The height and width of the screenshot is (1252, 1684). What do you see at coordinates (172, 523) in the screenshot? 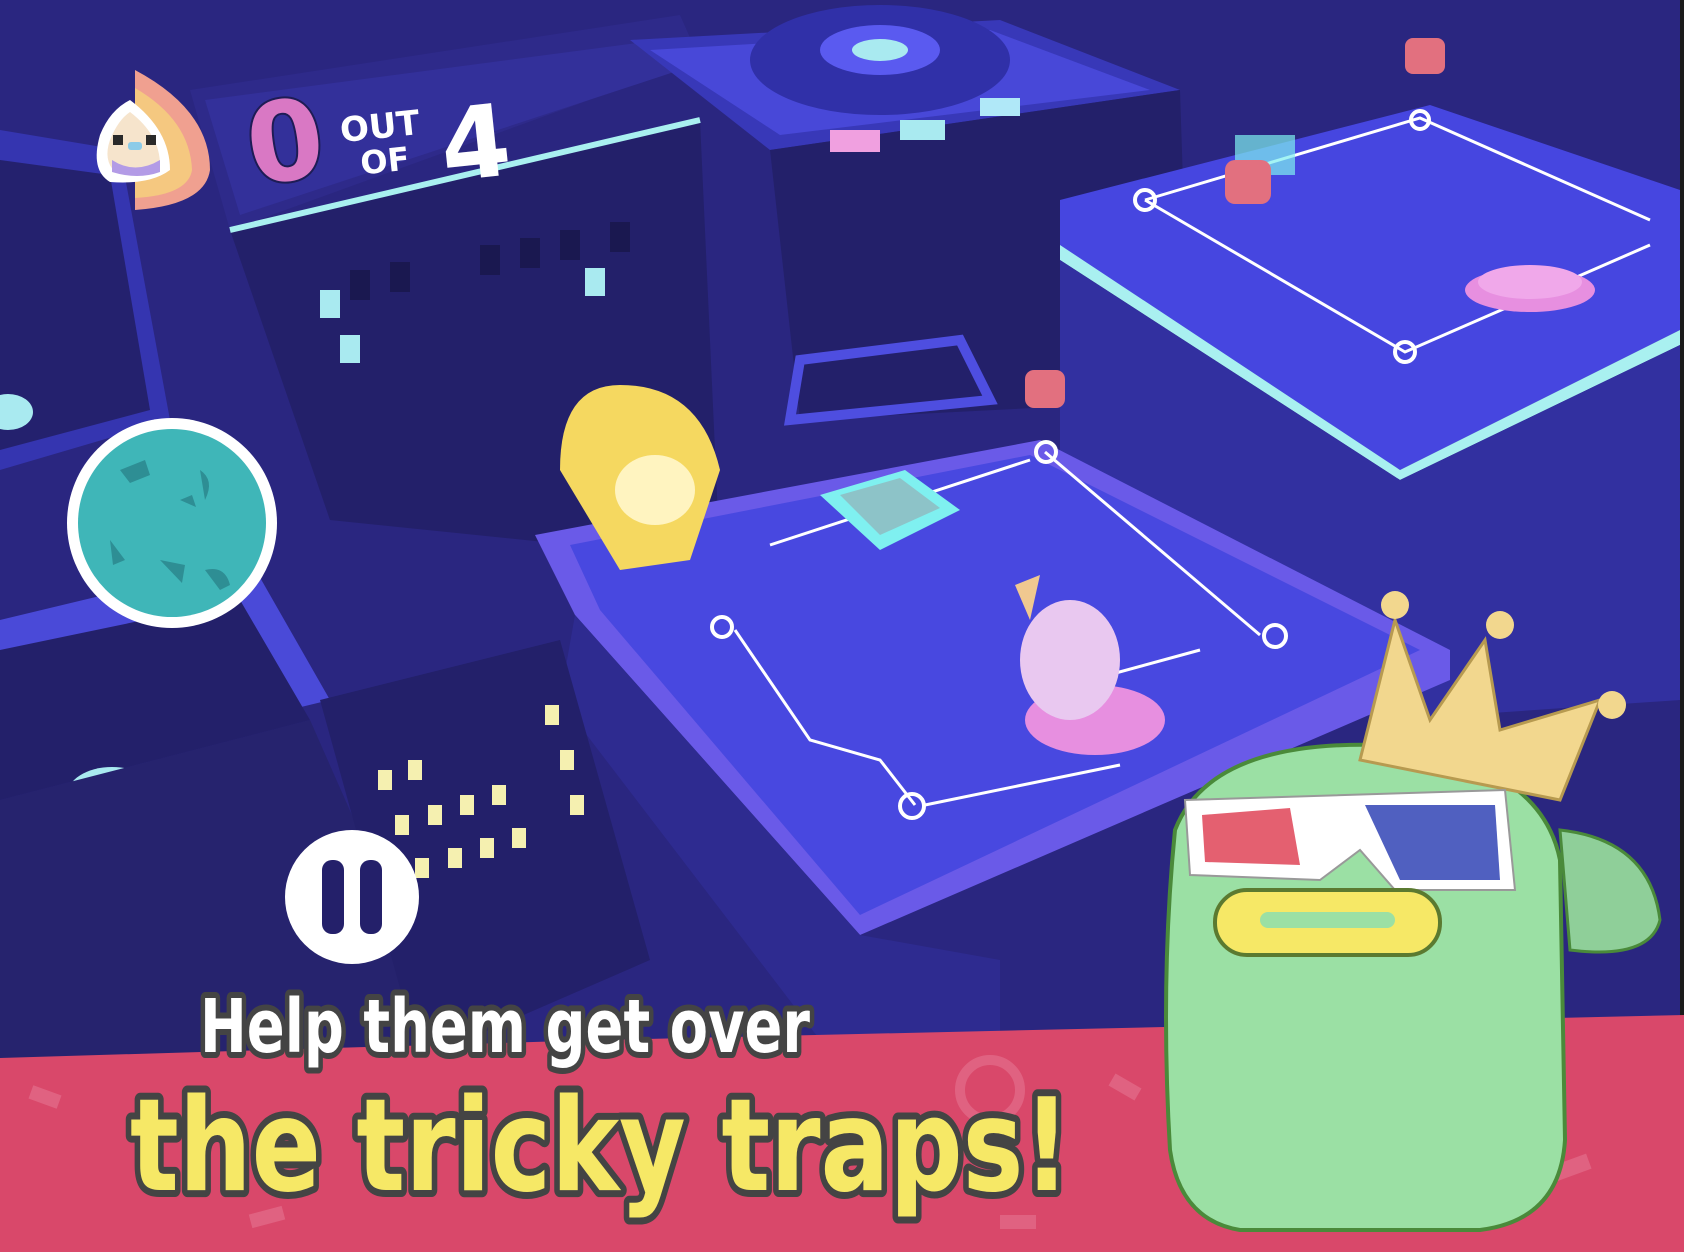
I see `virtual-joystick` at bounding box center [172, 523].